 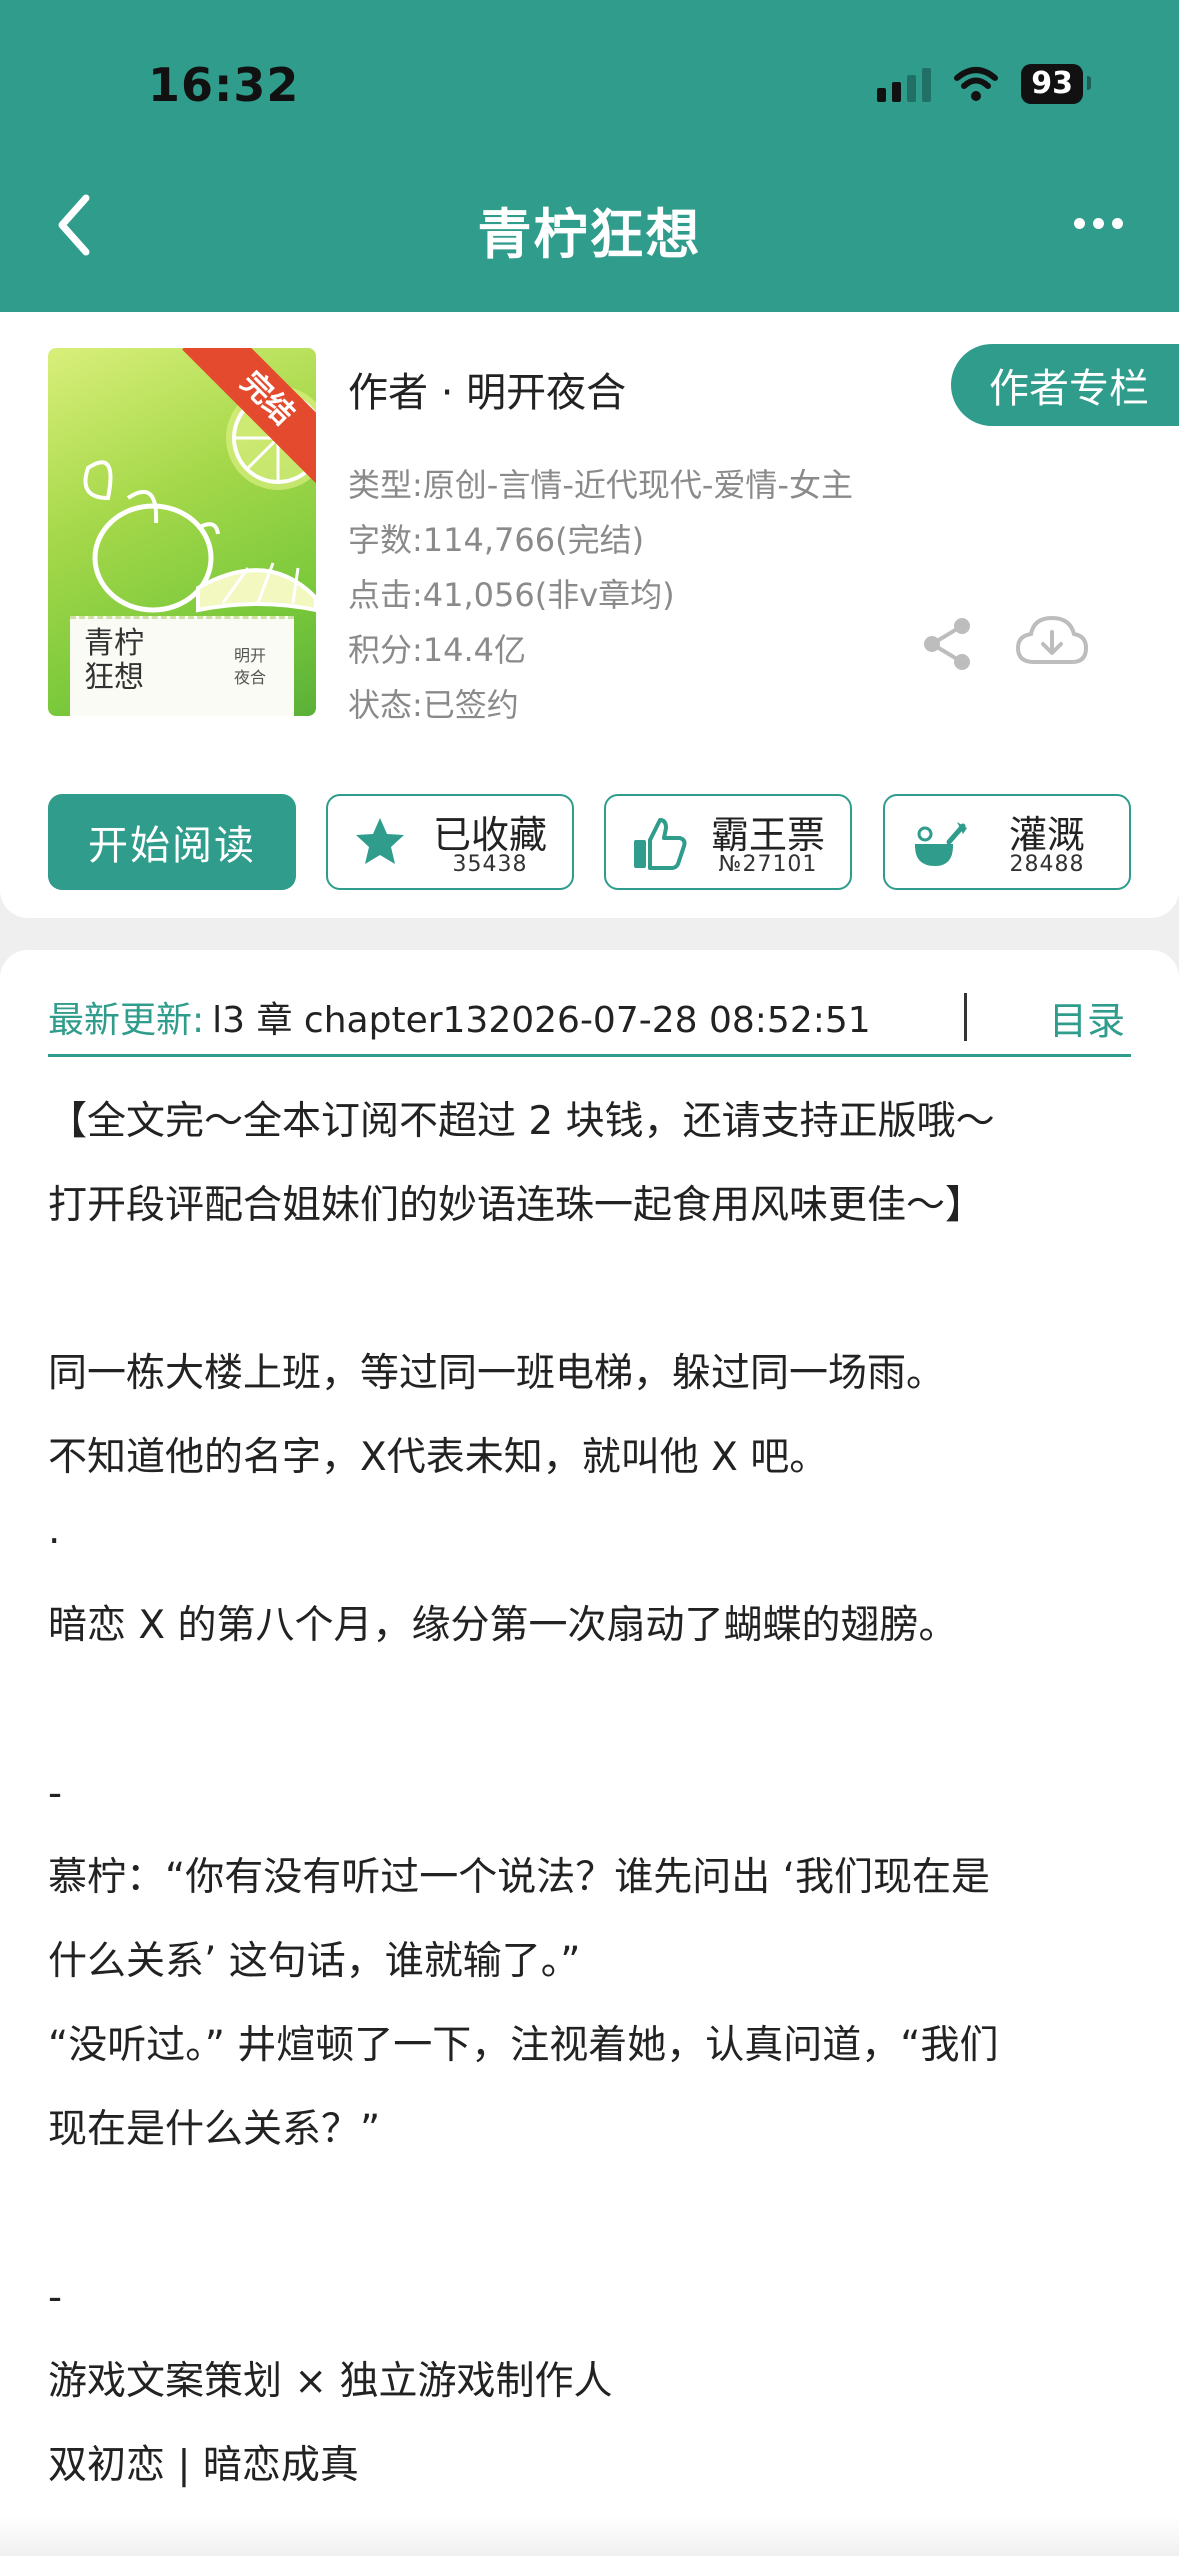 I want to click on battery-icon: 93, so click(x=1056, y=84).